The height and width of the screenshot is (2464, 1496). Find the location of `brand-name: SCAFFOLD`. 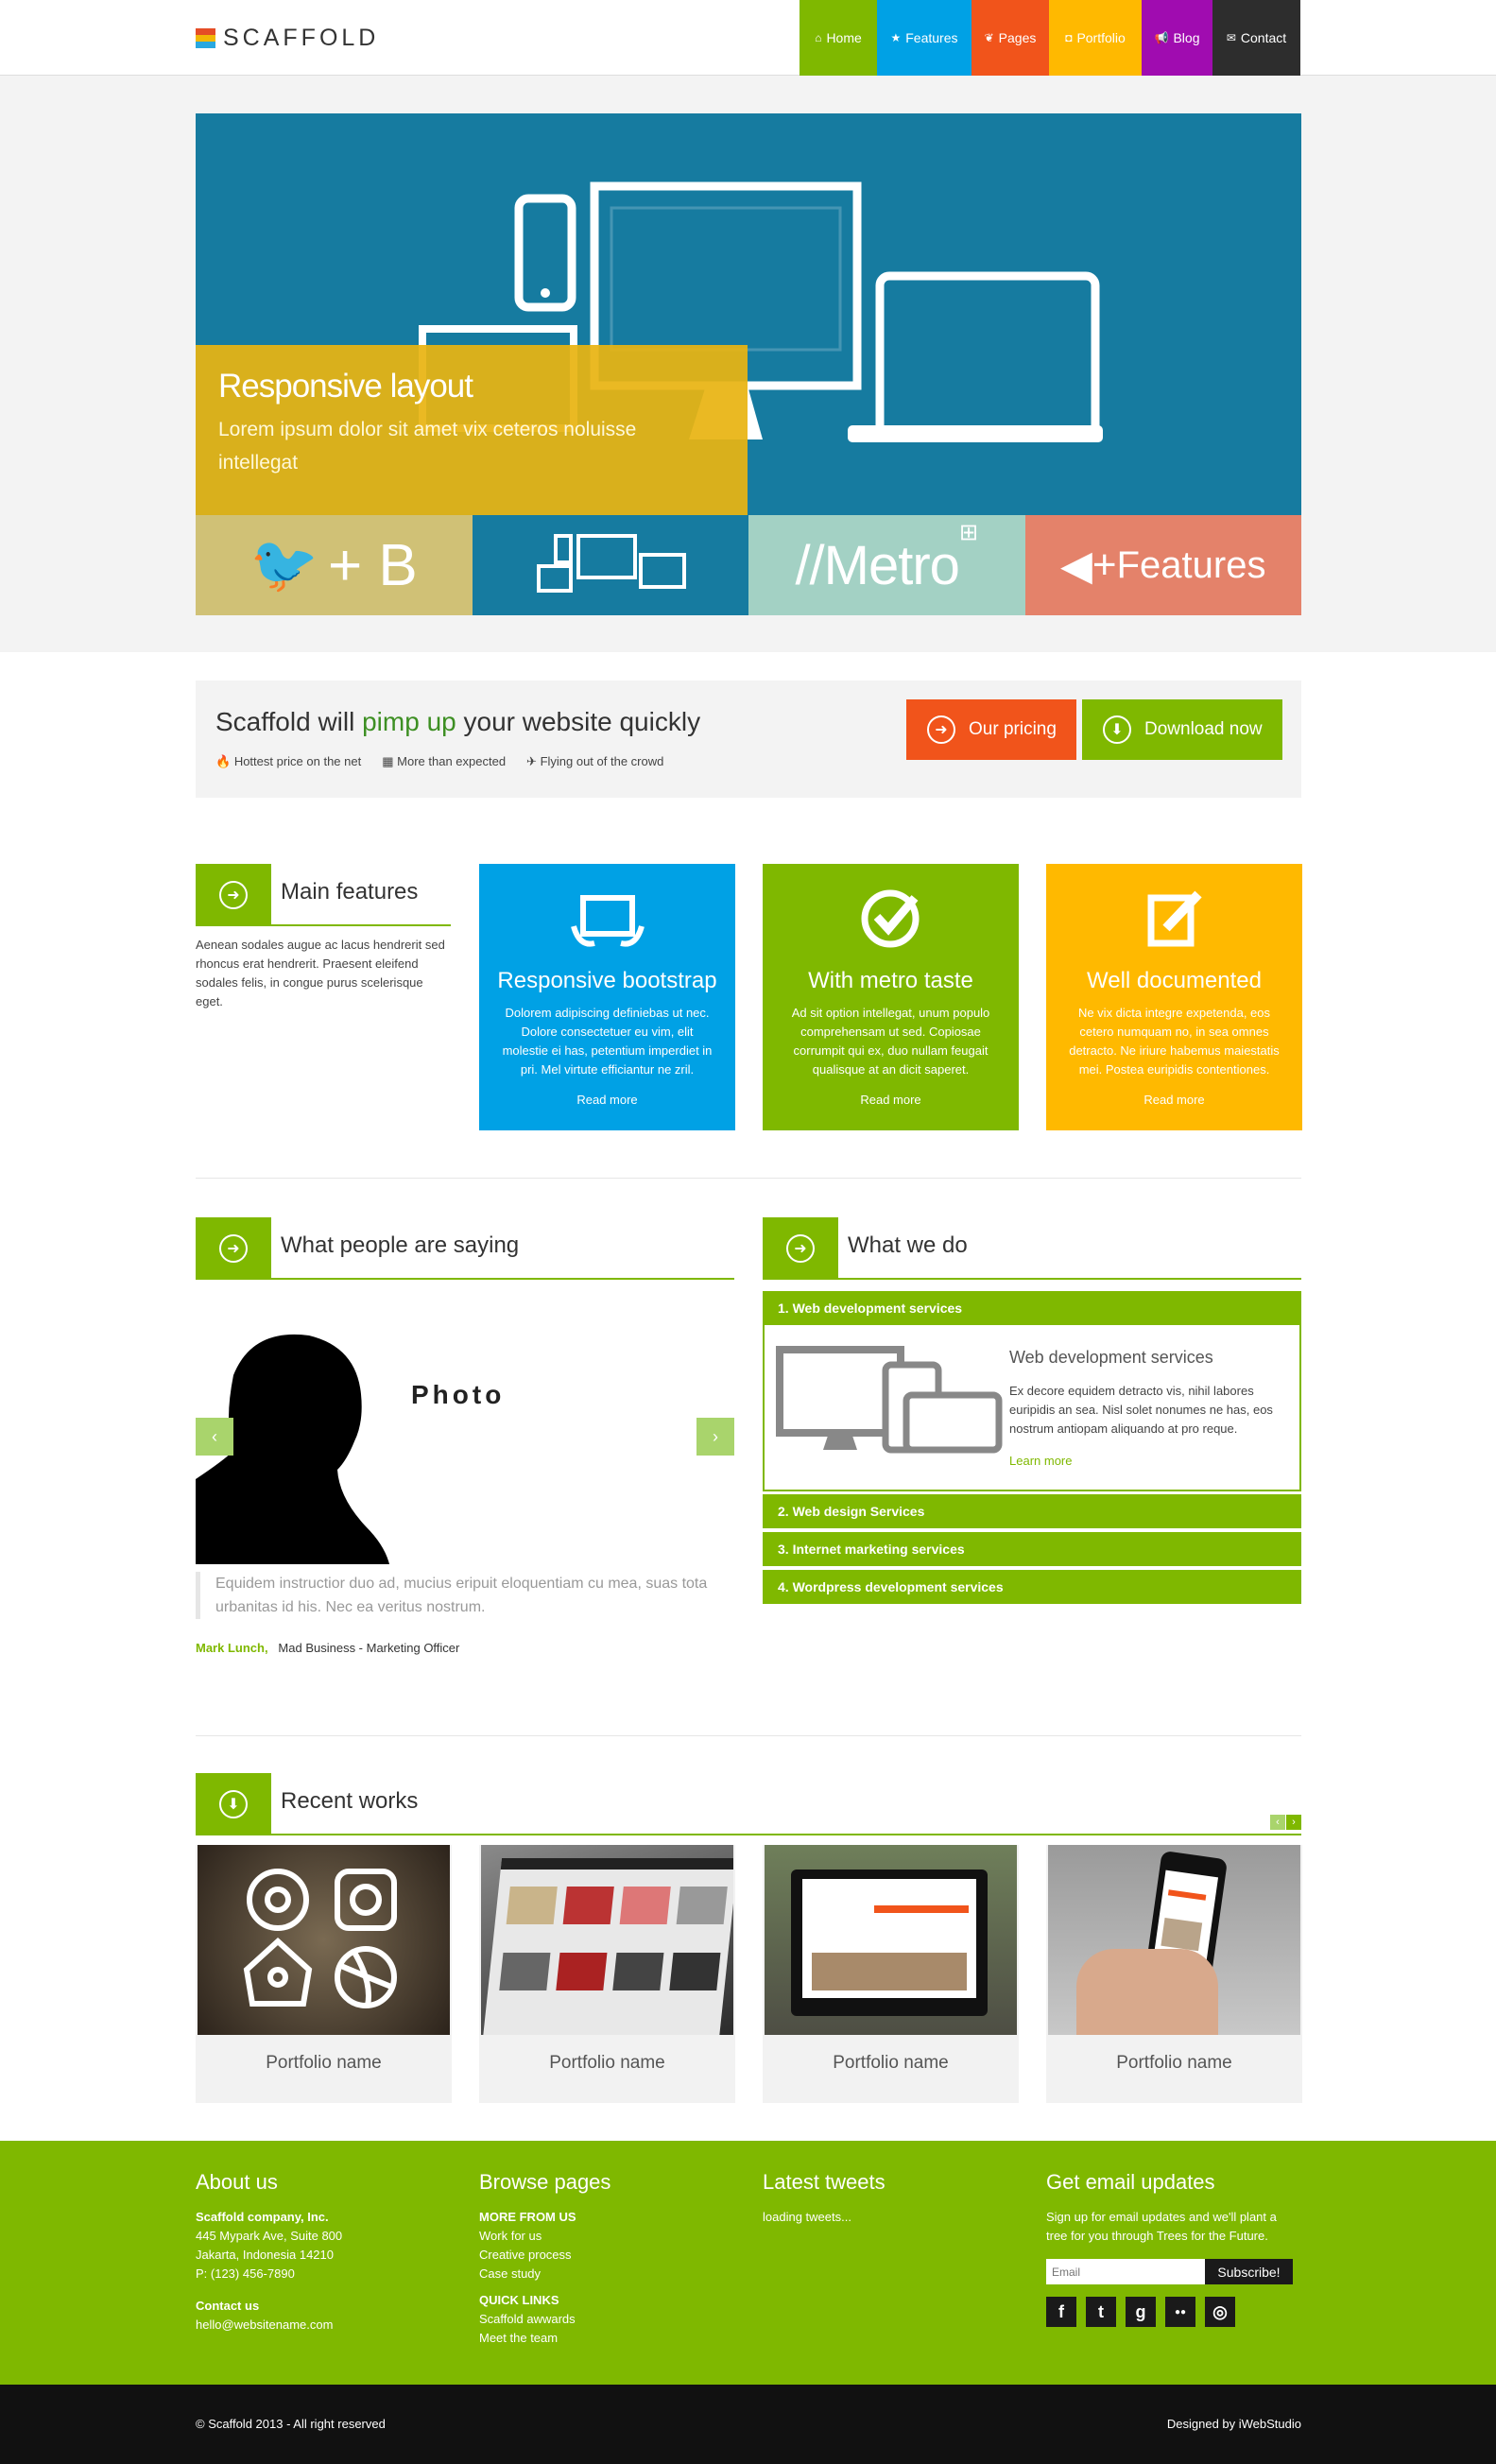

brand-name: SCAFFOLD is located at coordinates (301, 38).